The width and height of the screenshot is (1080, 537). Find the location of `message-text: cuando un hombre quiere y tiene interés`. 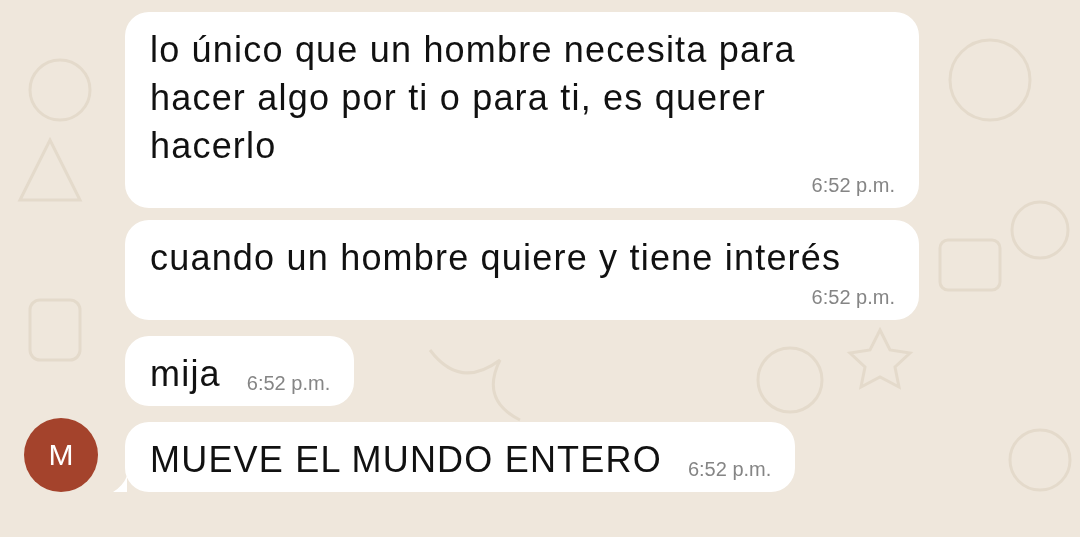

message-text: cuando un hombre quiere y tiene interés is located at coordinates (496, 258).